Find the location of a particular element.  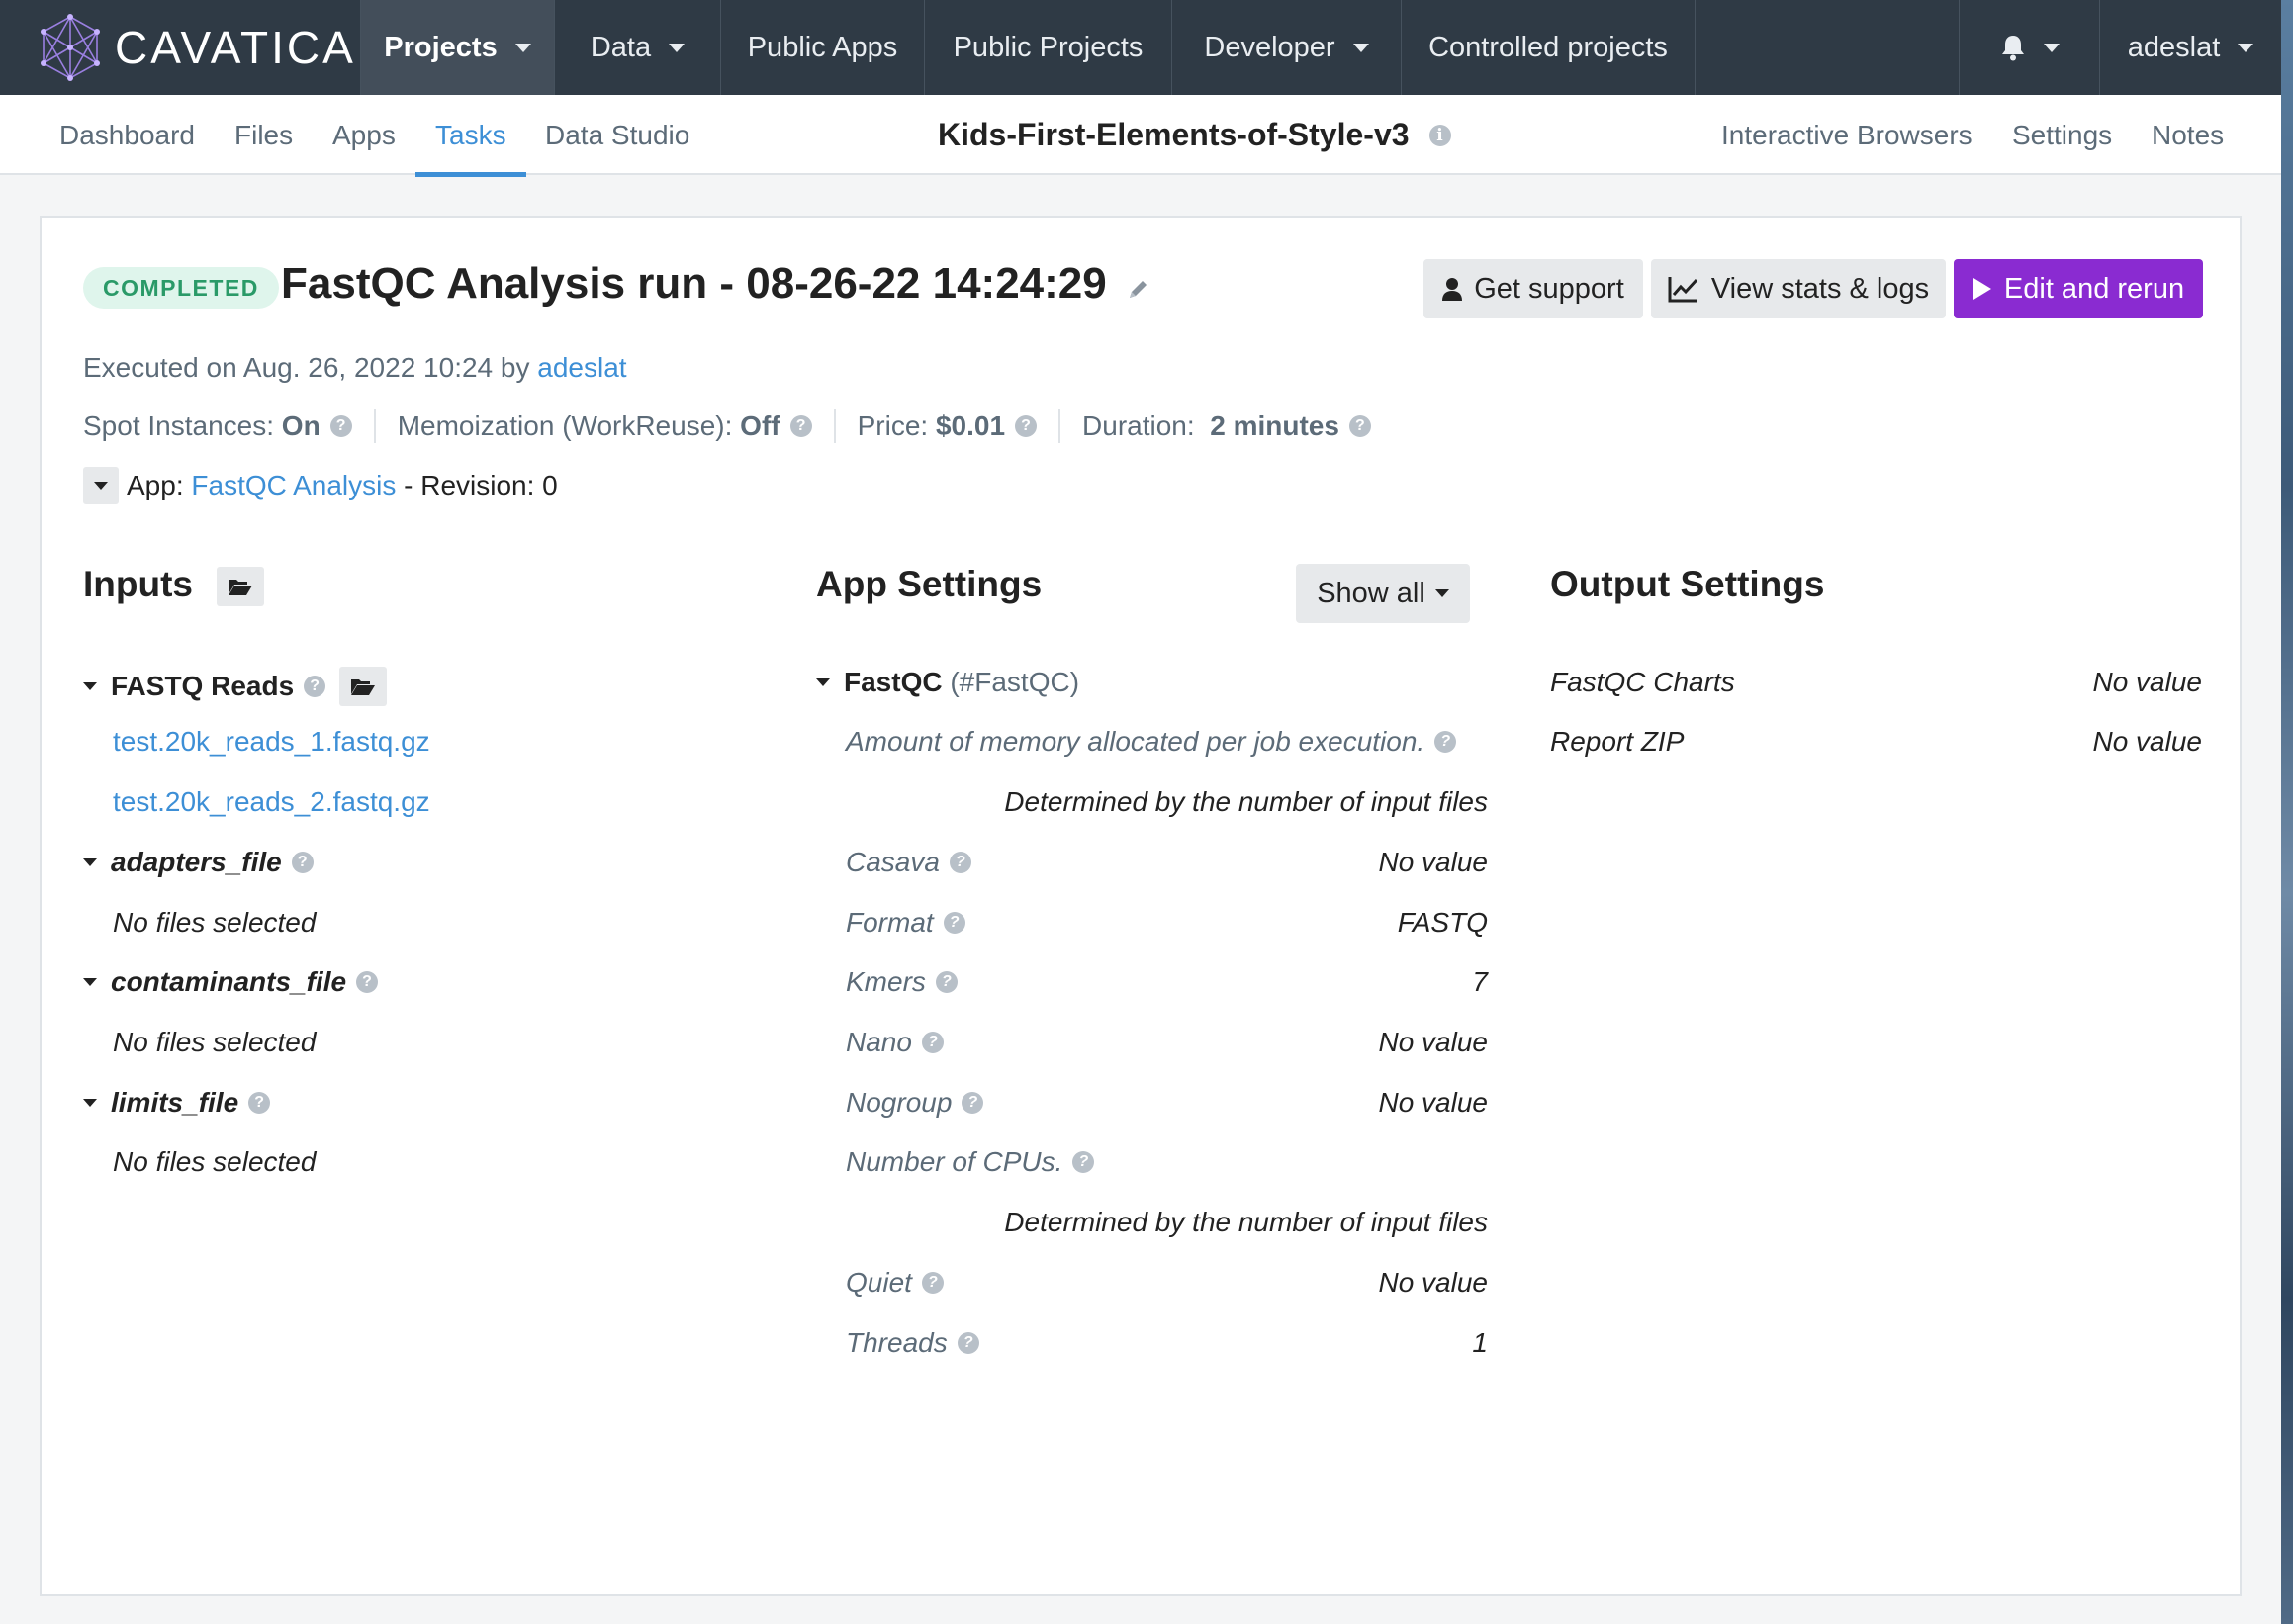

nav-projects: Projects is located at coordinates (457, 47).